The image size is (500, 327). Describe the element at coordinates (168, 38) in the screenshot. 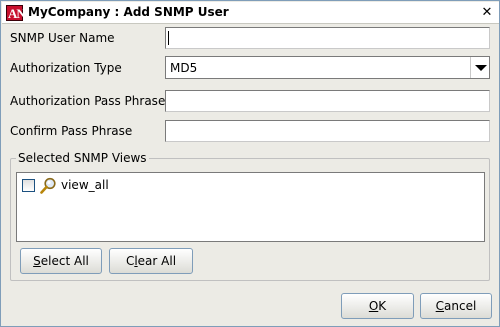

I see `text-cursor` at that location.